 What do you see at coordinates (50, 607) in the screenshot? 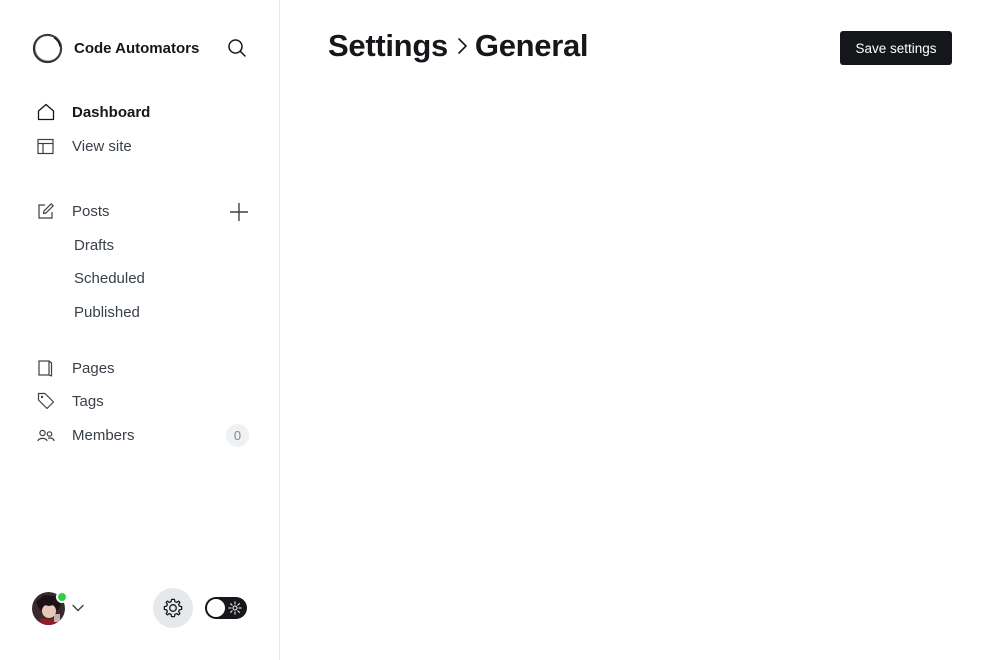
I see `avatar` at bounding box center [50, 607].